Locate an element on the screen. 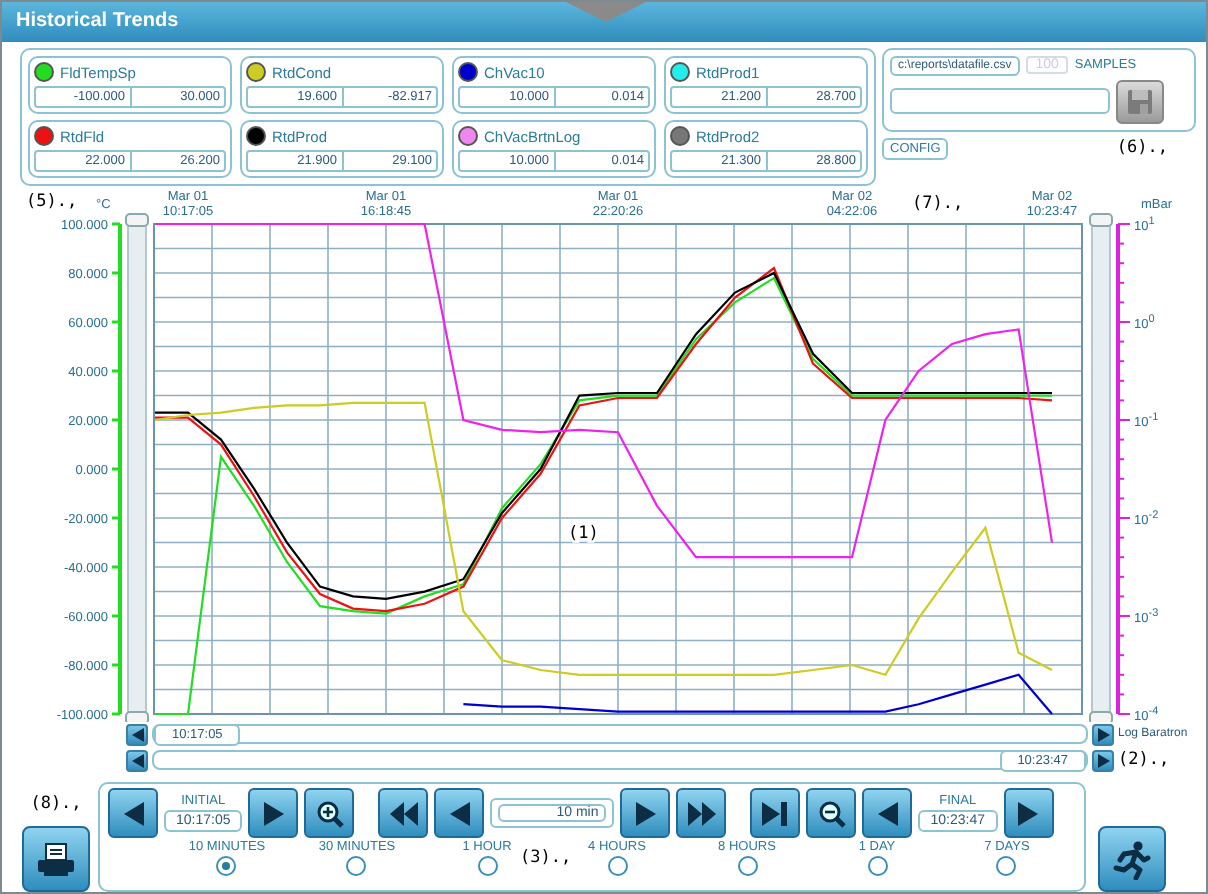 The width and height of the screenshot is (1208, 894). running-person-icon is located at coordinates (1132, 859).